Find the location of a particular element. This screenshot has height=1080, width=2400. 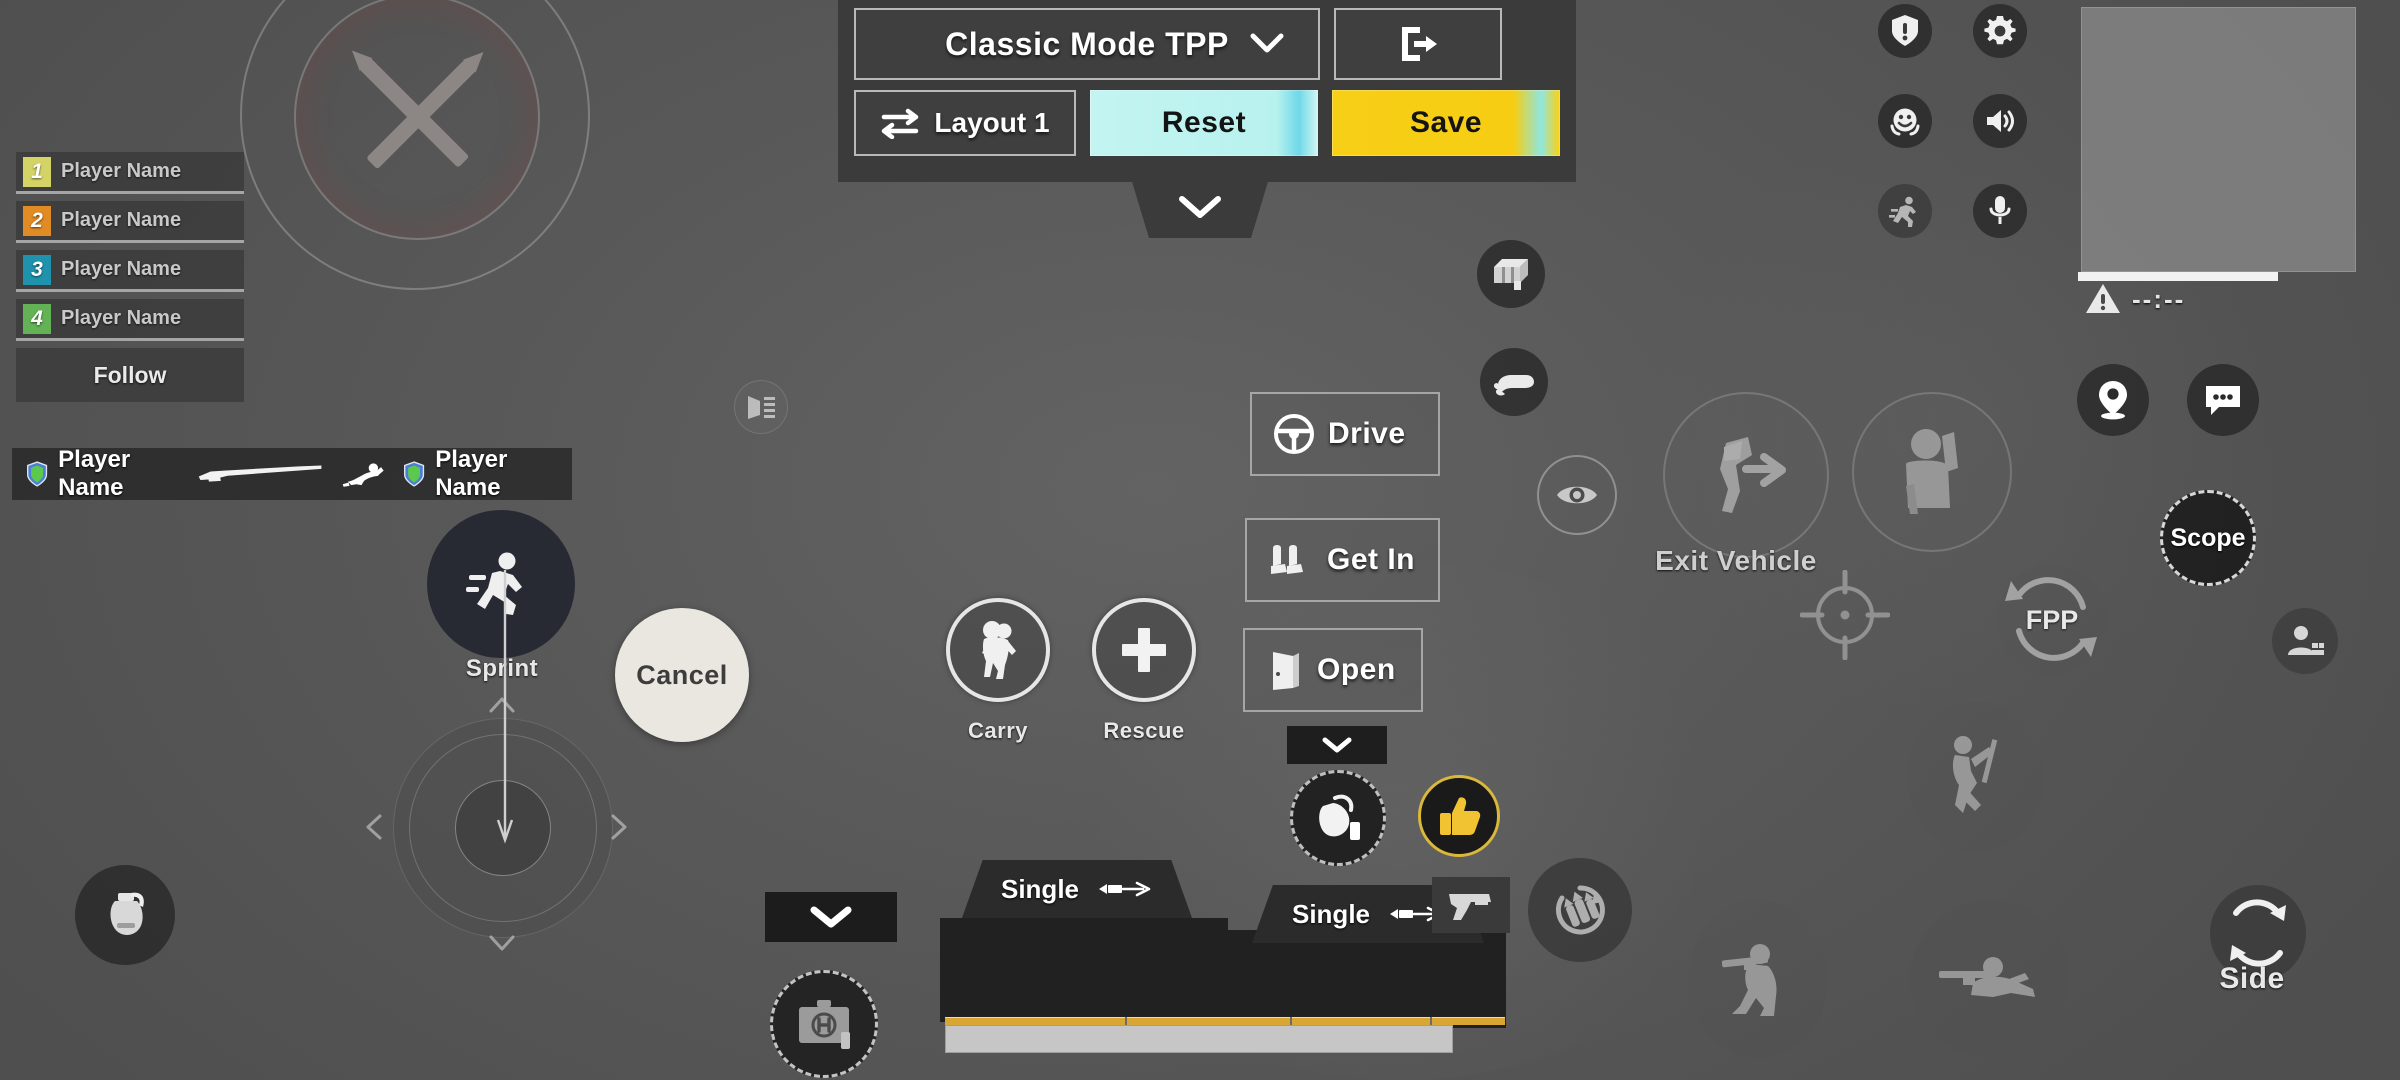

clan-shield-icon is located at coordinates (37, 474).